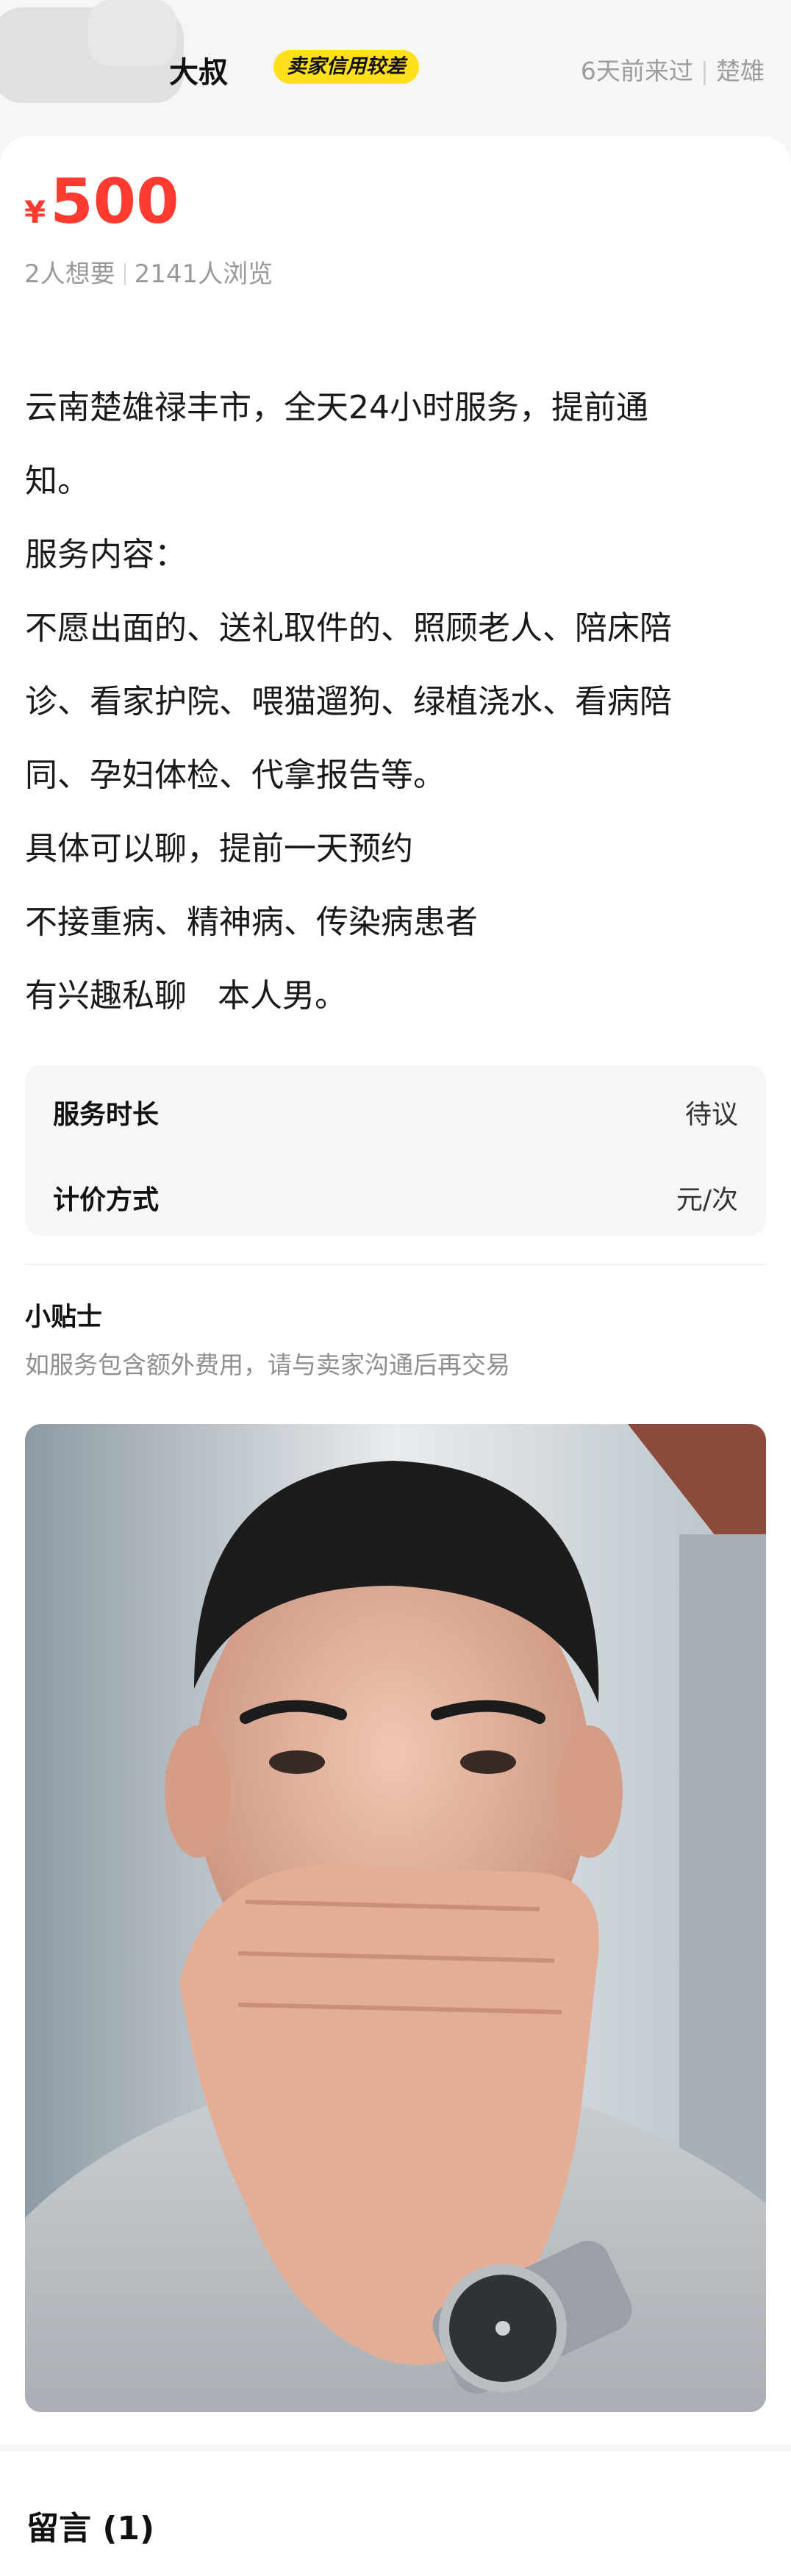 The height and width of the screenshot is (2576, 791). What do you see at coordinates (219, 849) in the screenshot?
I see `description-line: 具体可以聊，提前一天预约` at bounding box center [219, 849].